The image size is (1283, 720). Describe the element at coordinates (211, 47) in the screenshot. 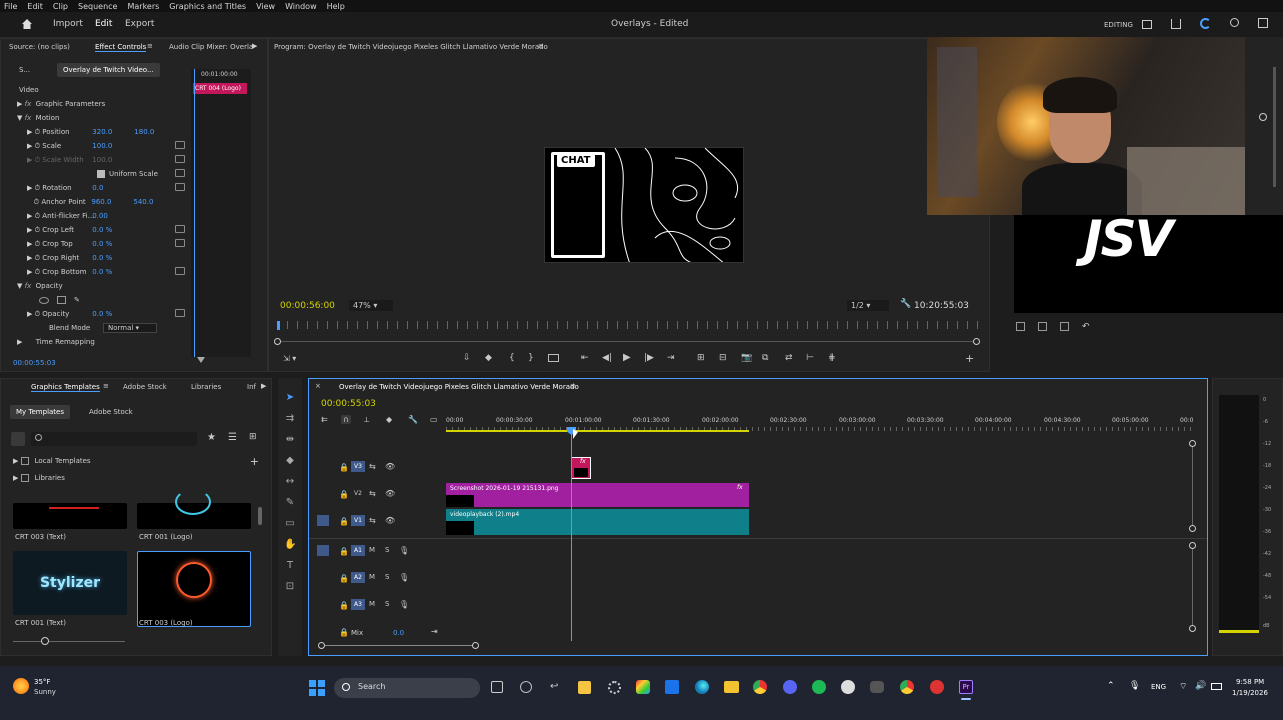

I see `audio-mixer-tab: Audio Clip Mixer: Overla` at that location.